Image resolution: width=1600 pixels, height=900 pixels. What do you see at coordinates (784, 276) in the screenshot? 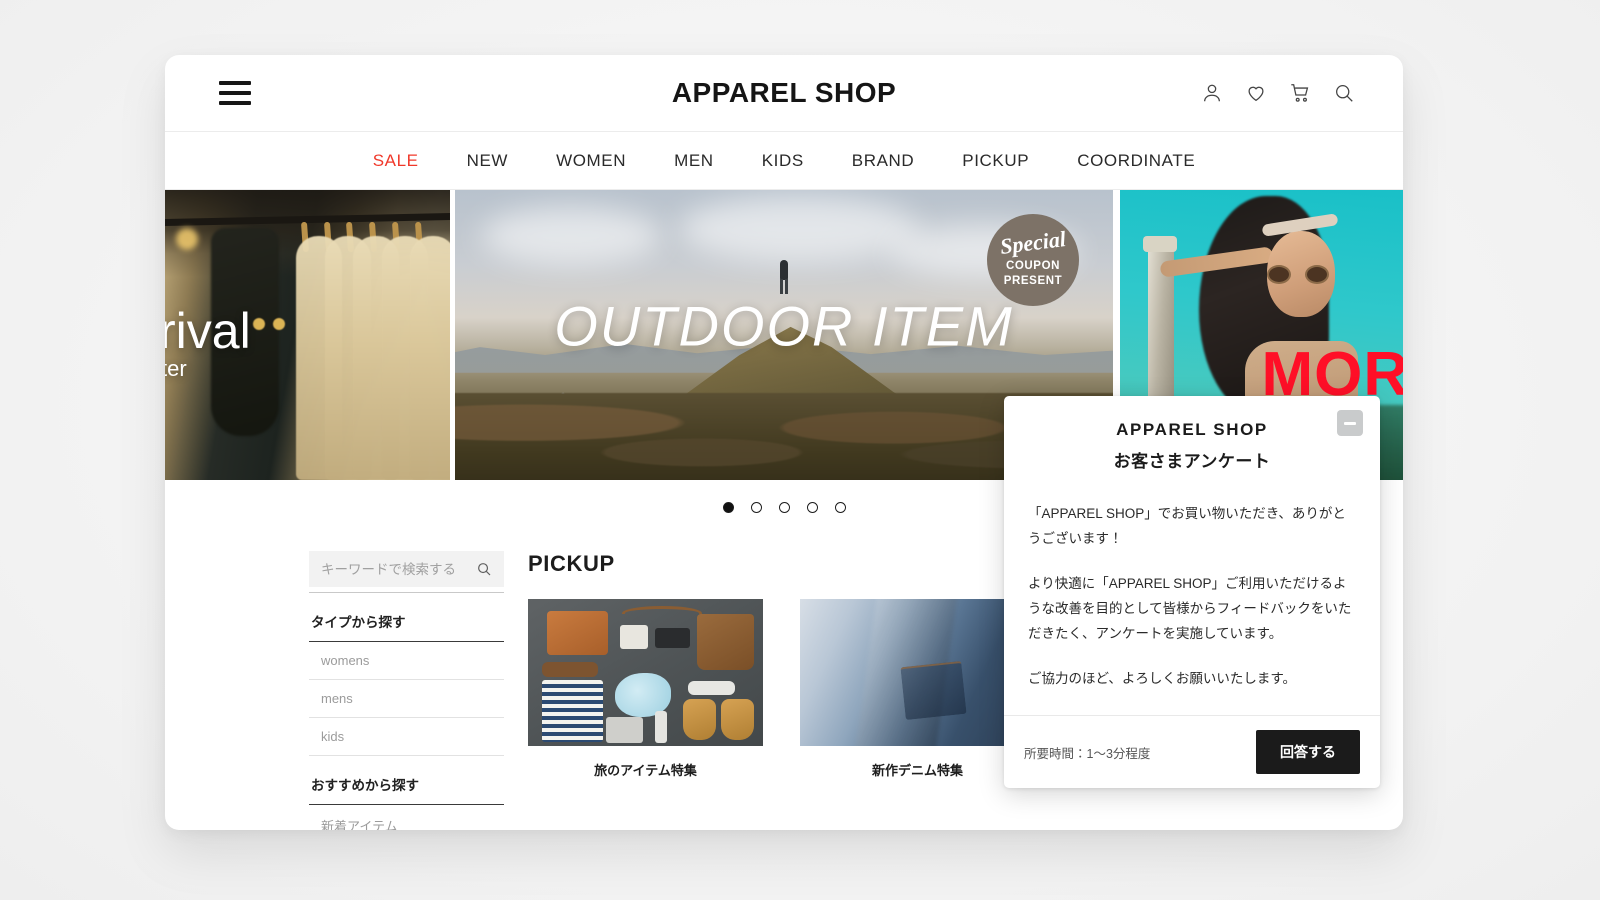
I see `hiker-figure` at bounding box center [784, 276].